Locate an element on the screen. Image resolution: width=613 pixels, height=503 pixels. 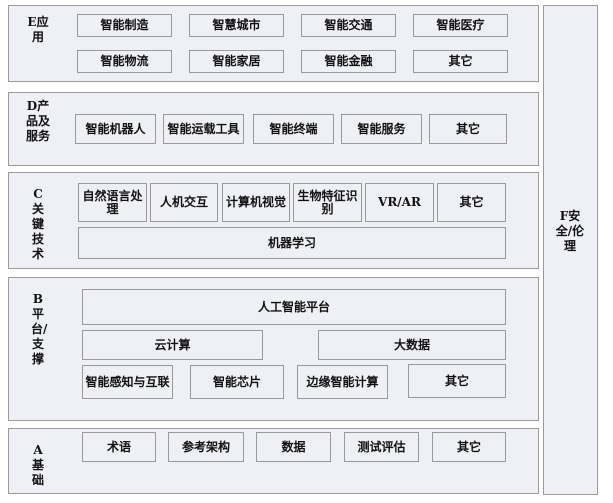
box: 智能家居 is located at coordinates (236, 61).